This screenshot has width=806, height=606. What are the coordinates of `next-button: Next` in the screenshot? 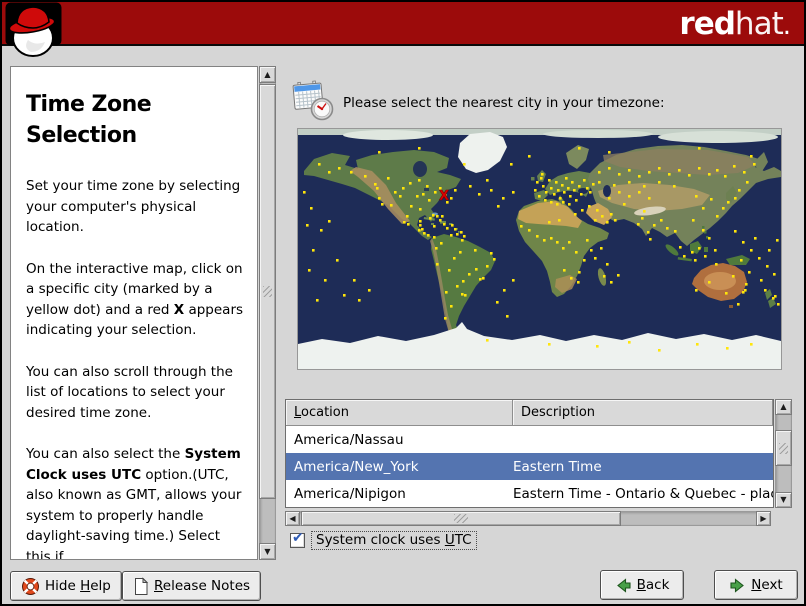 It's located at (756, 585).